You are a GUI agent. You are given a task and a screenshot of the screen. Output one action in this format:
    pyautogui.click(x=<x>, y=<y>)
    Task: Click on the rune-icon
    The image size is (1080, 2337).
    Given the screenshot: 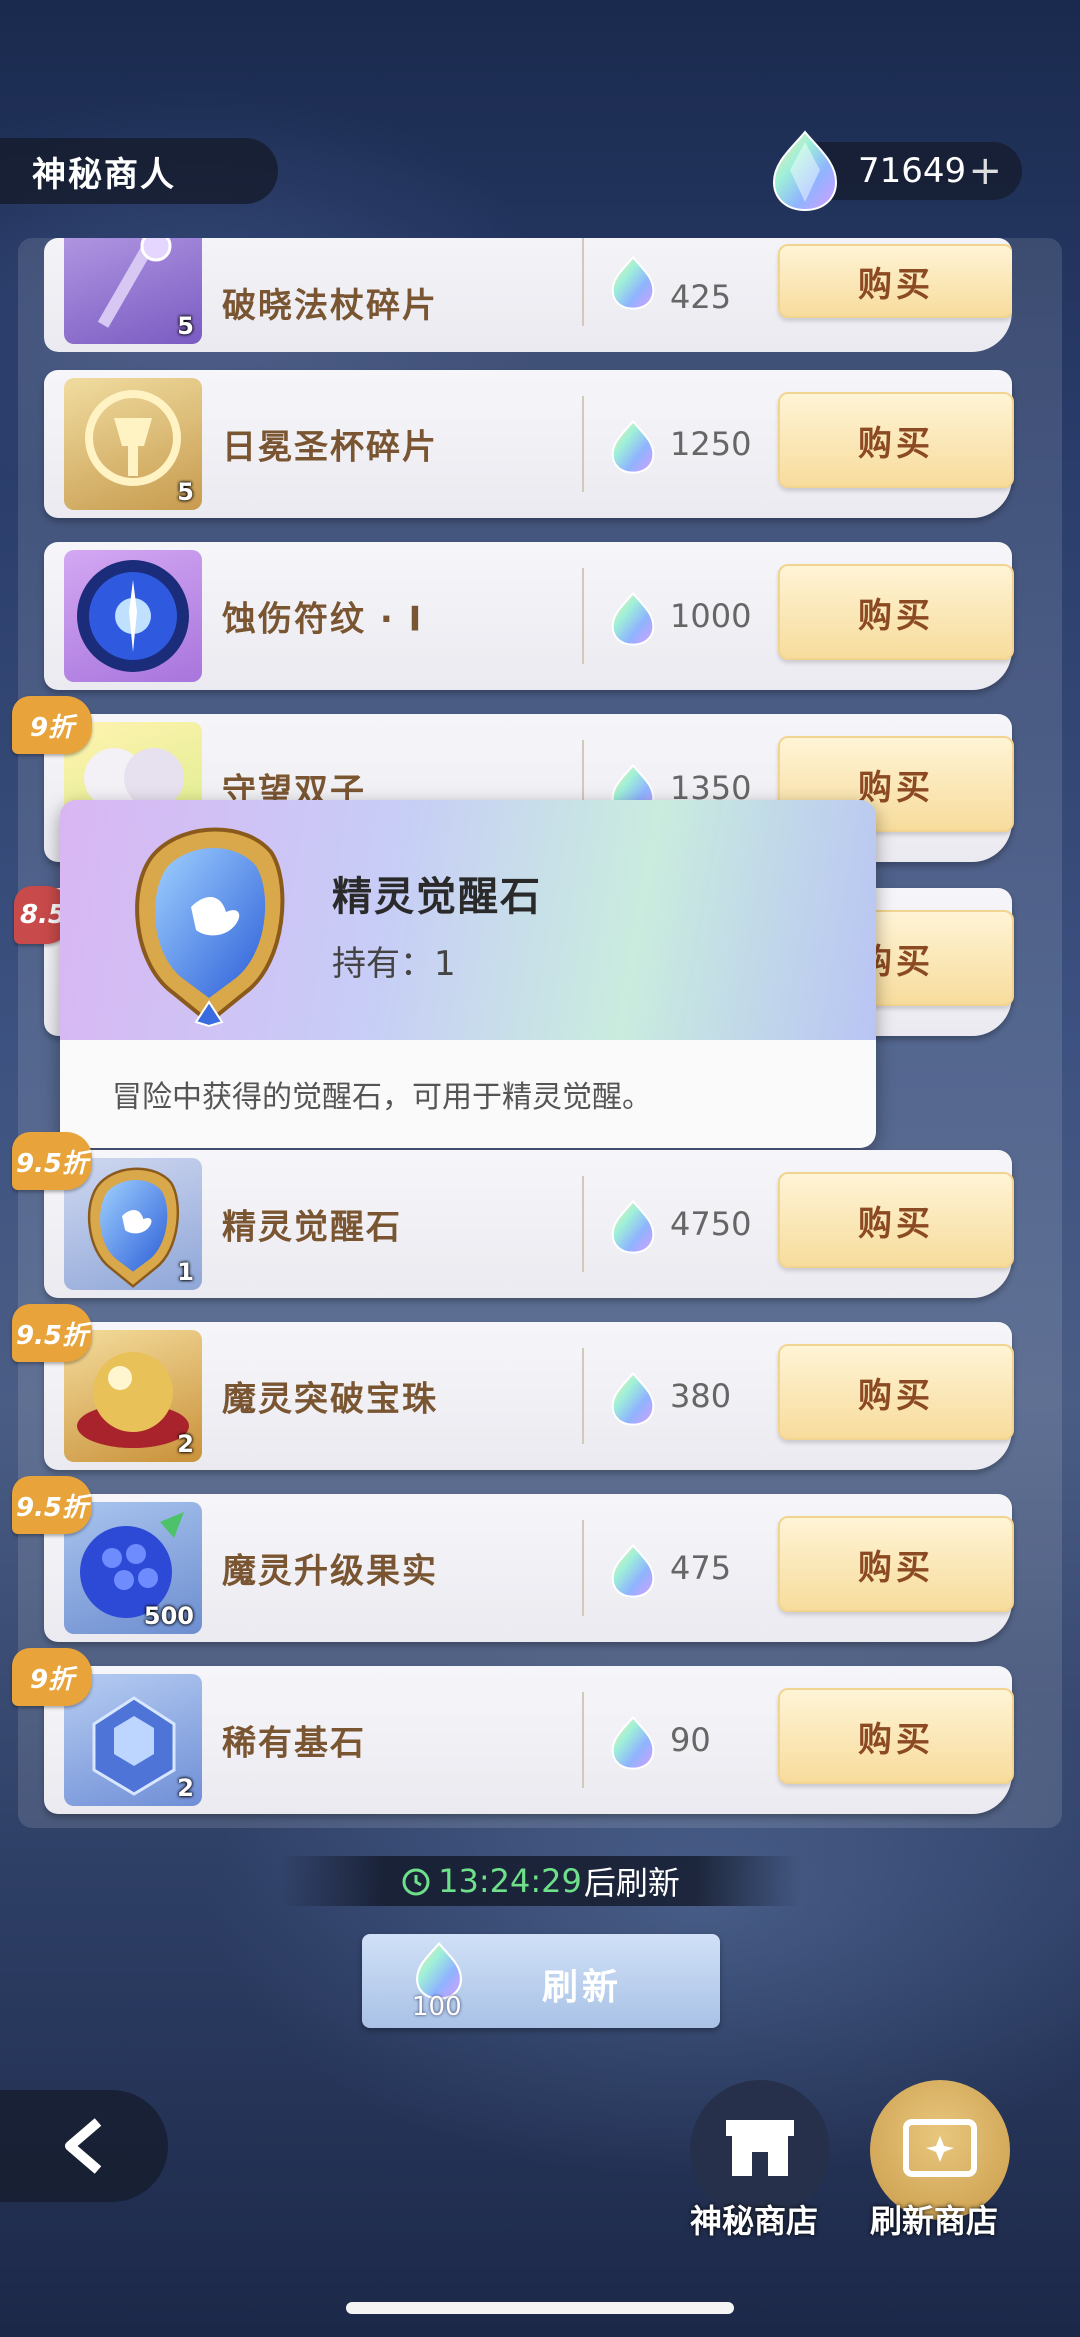 What is the action you would take?
    pyautogui.click(x=133, y=616)
    